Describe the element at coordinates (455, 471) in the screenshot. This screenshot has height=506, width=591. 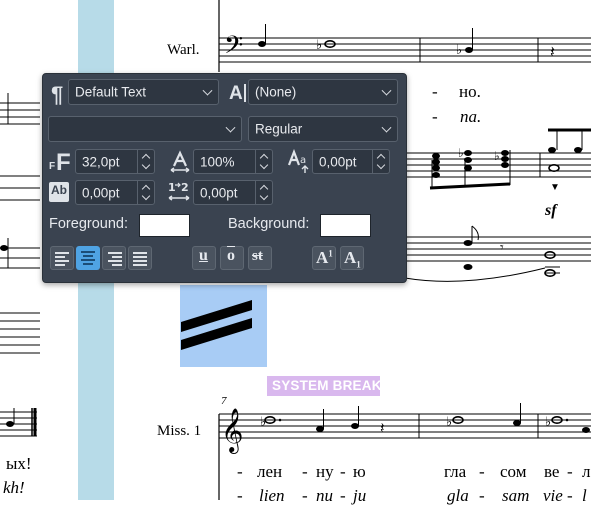
I see `lyric-b1-6: гла` at that location.